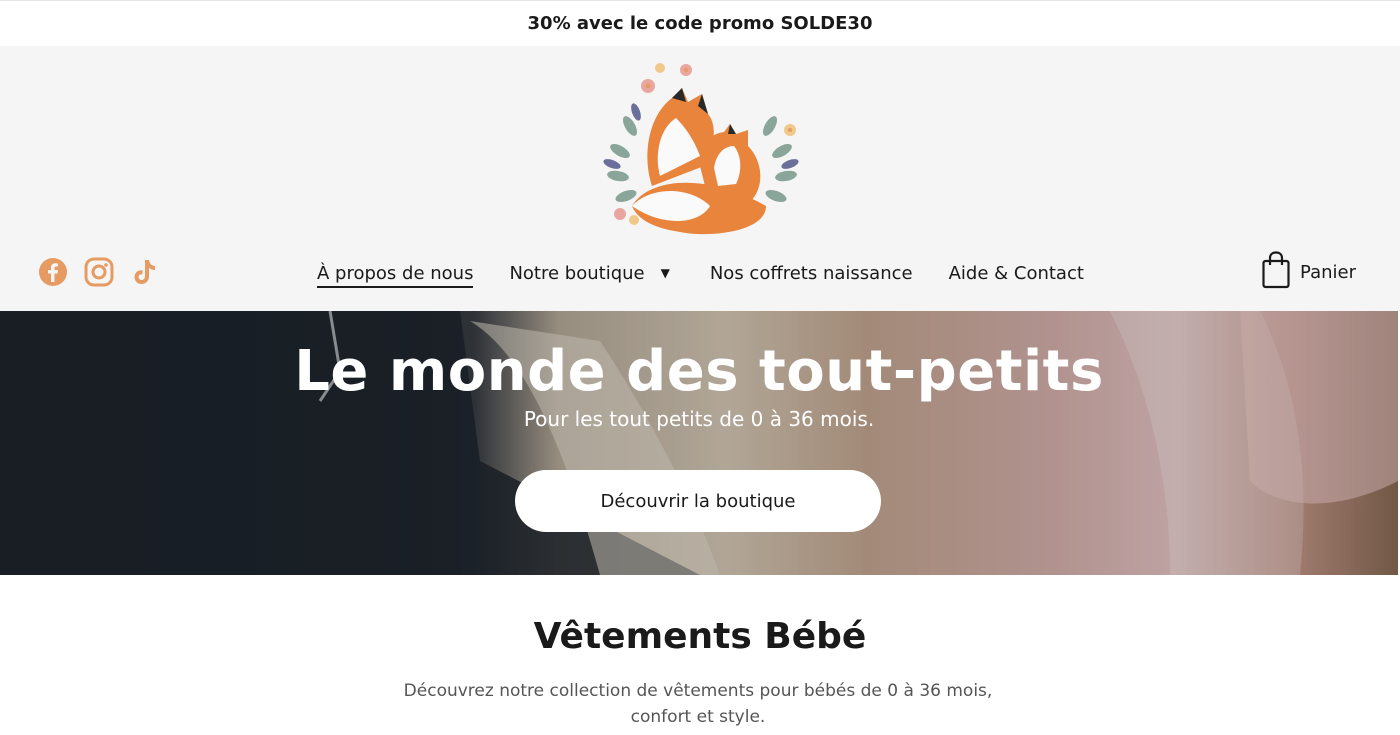 The height and width of the screenshot is (735, 1400). I want to click on social-links, so click(99, 272).